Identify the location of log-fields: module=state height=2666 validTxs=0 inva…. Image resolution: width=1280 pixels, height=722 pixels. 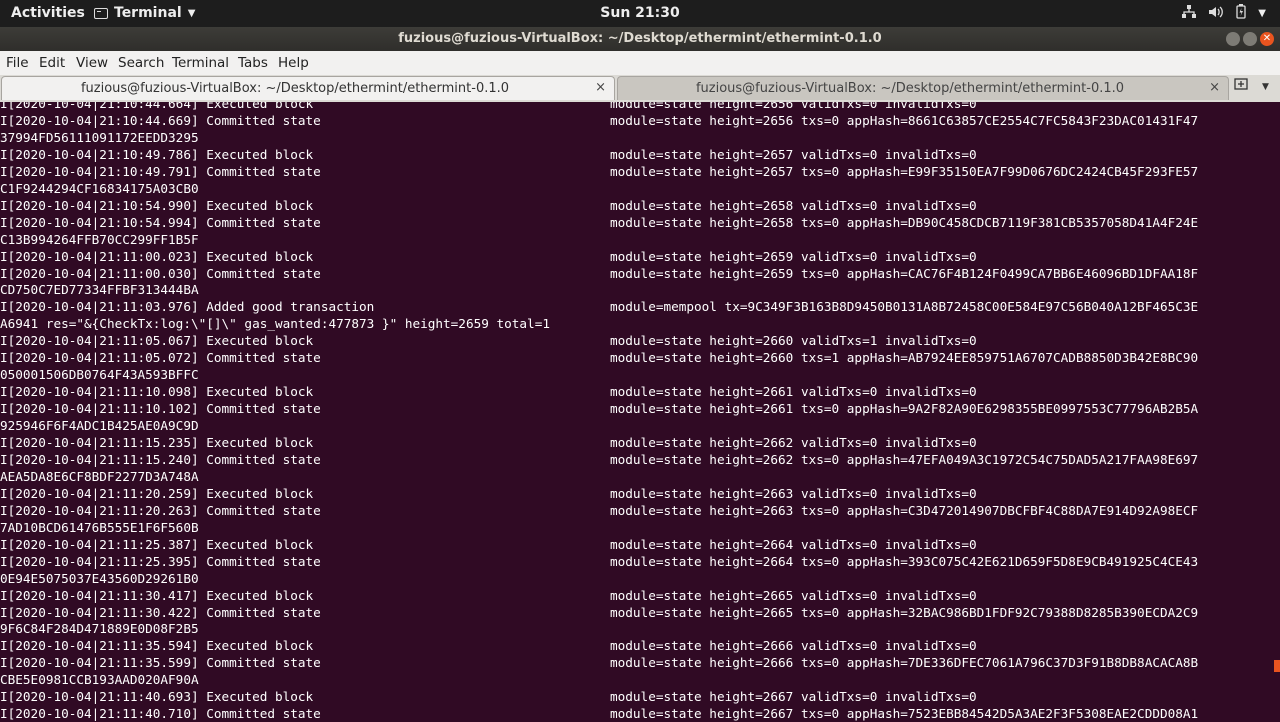
(793, 646).